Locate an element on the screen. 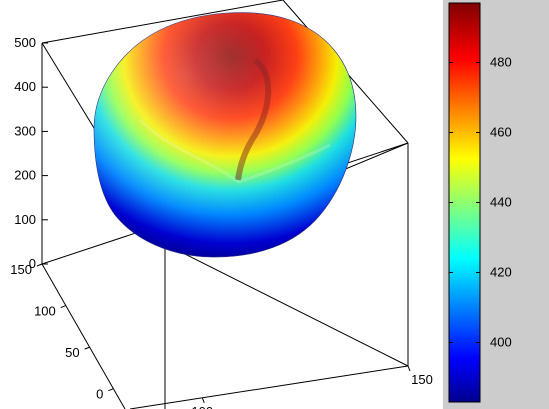 This screenshot has width=549, height=409. y-tick-label: 150 is located at coordinates (21, 269).